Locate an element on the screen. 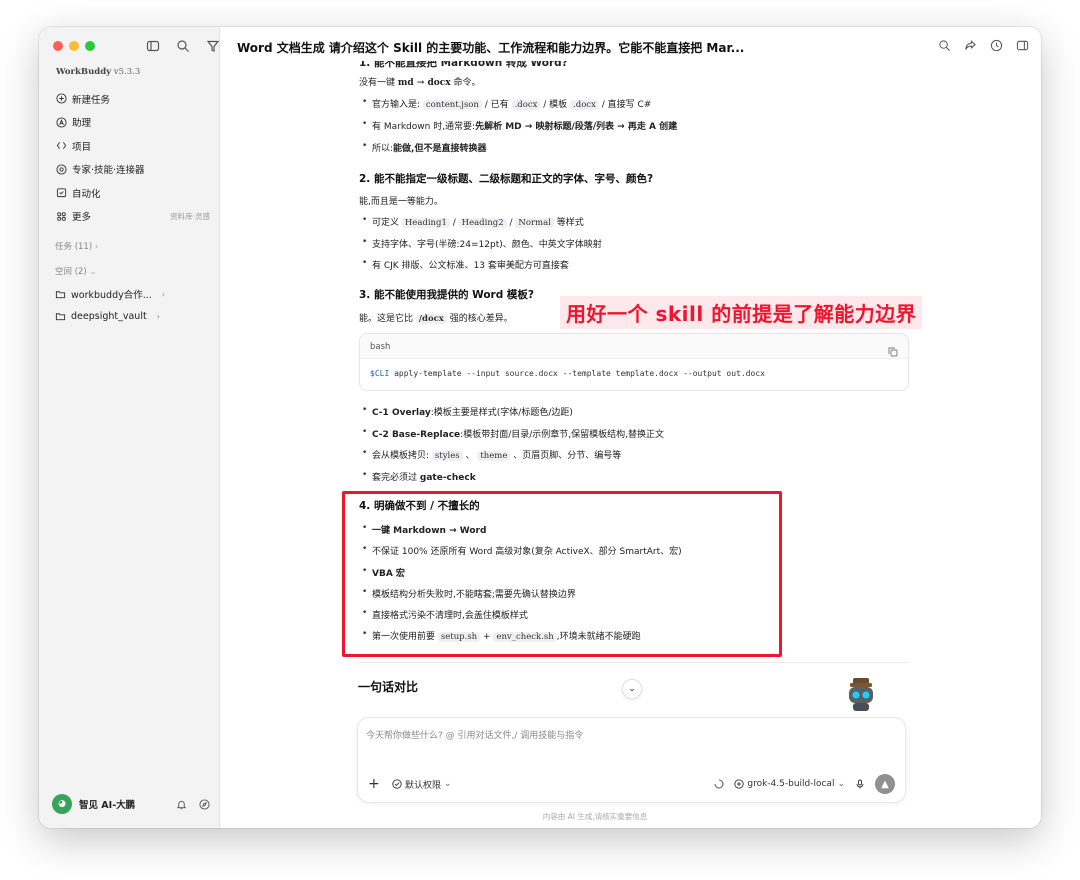 The height and width of the screenshot is (880, 1080). inline-code: /docx is located at coordinates (431, 319).